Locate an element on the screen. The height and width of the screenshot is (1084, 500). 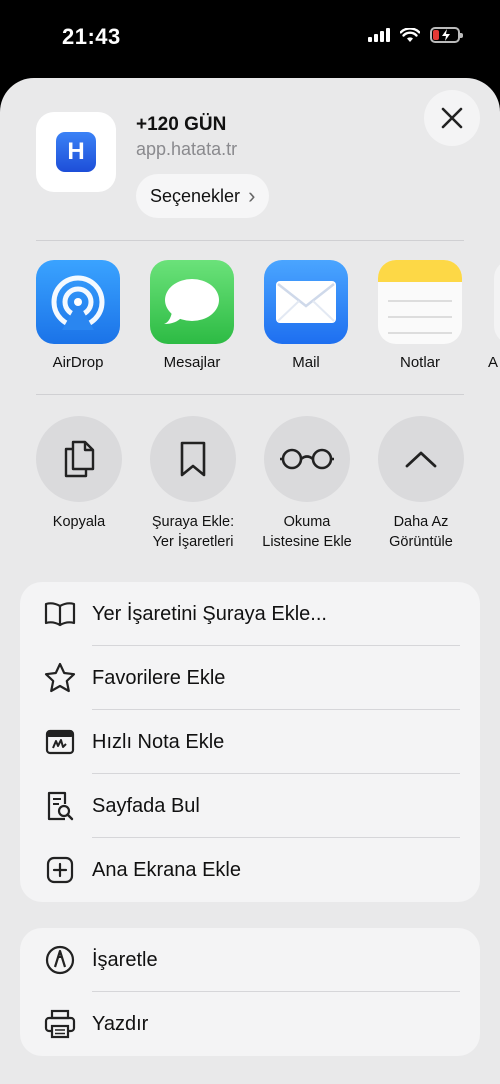
share-target-airdrop: AirDrop is located at coordinates (78, 315).